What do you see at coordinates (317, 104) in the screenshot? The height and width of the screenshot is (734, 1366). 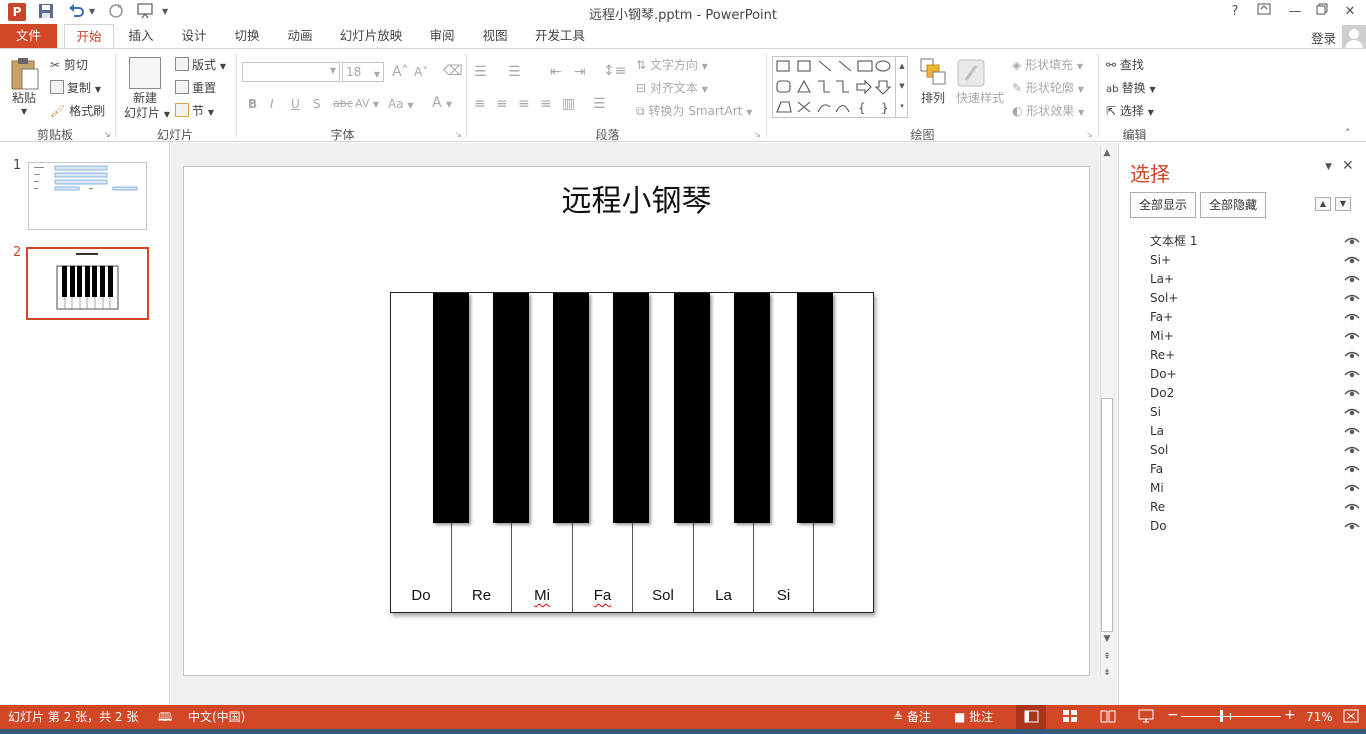 I see `shadow-button: S` at bounding box center [317, 104].